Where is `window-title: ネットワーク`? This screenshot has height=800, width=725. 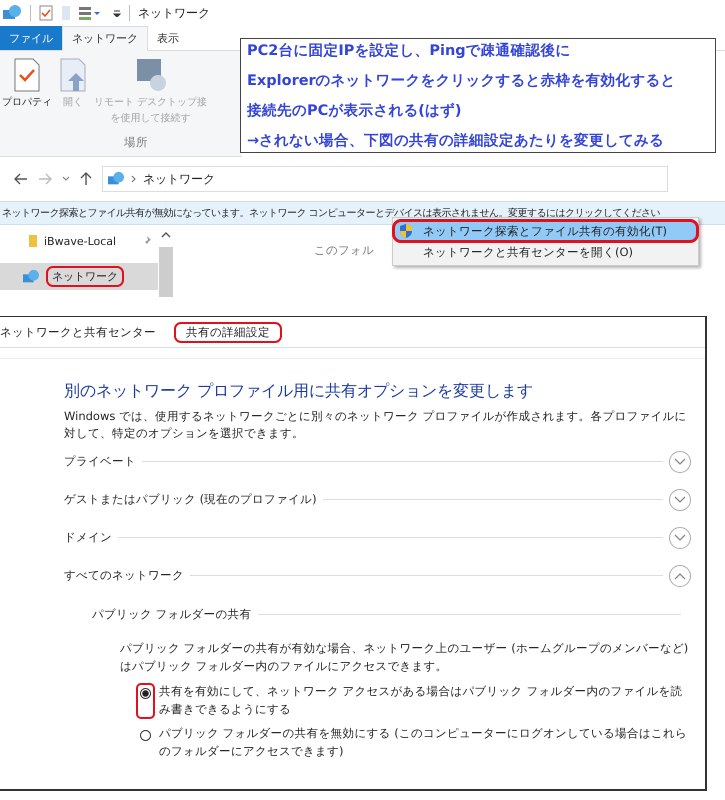 window-title: ネットワーク is located at coordinates (174, 13).